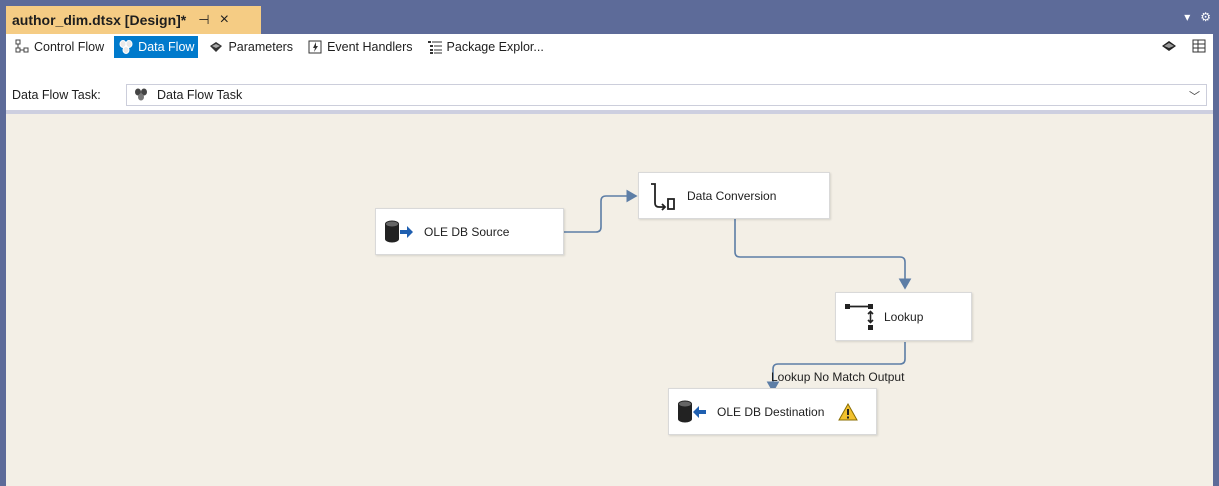 The width and height of the screenshot is (1219, 486). I want to click on task-selector-label: Data Flow Task:, so click(56, 95).